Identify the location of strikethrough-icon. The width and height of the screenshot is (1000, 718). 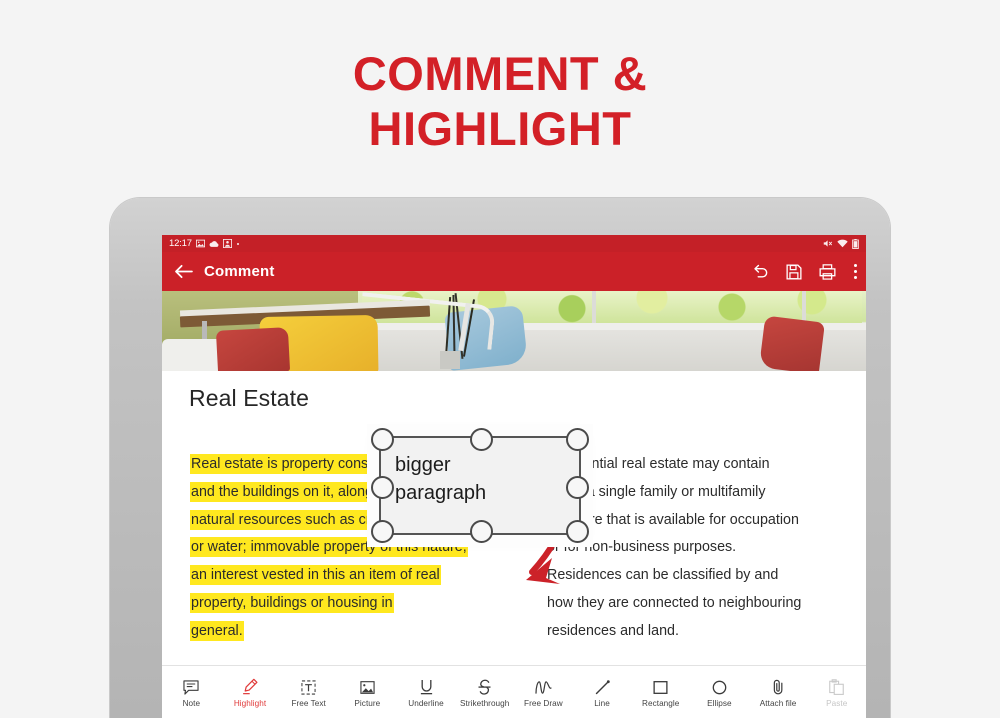
(484, 685).